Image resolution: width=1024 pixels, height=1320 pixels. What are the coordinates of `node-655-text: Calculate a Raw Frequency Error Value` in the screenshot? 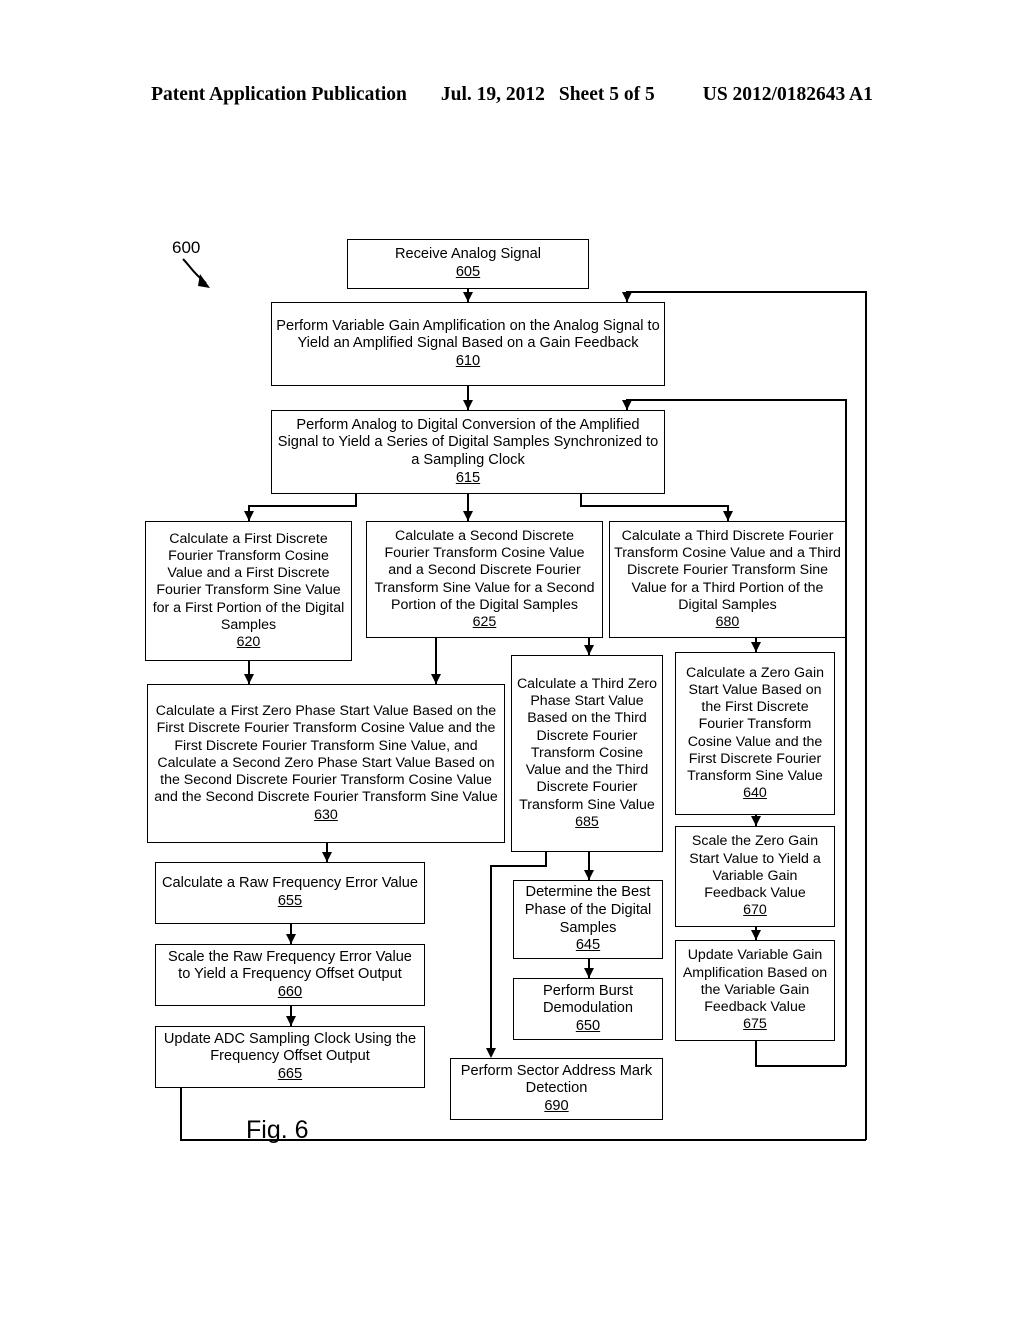 It's located at (290, 883).